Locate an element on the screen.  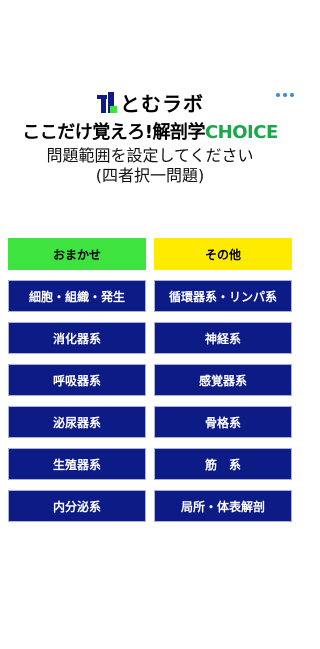
category-button-reproductive: 生殖器系 is located at coordinates (77, 464).